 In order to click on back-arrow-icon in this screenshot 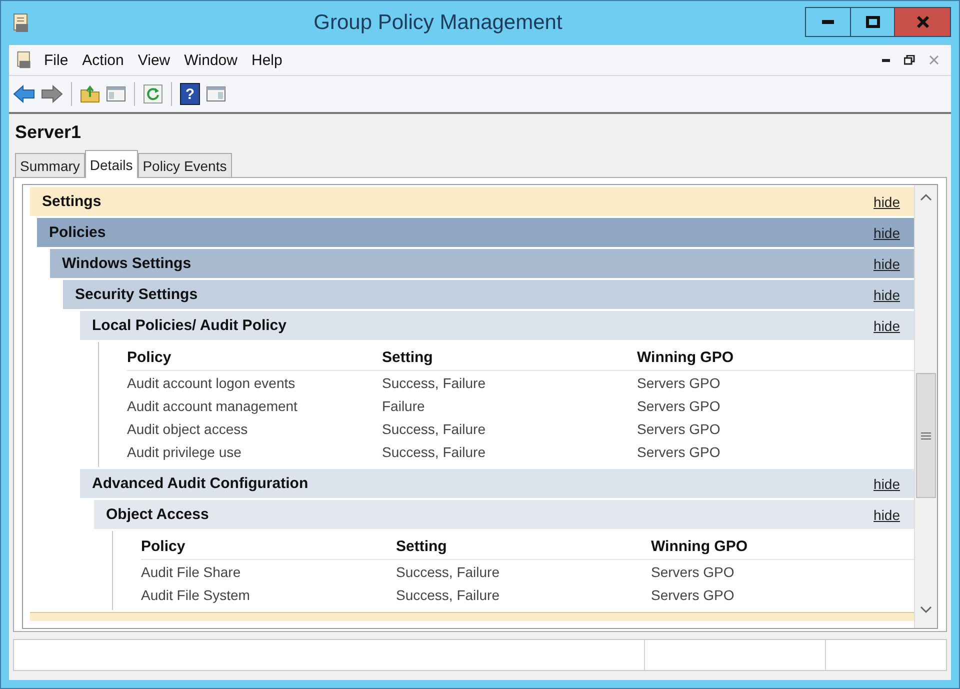, I will do `click(24, 94)`.